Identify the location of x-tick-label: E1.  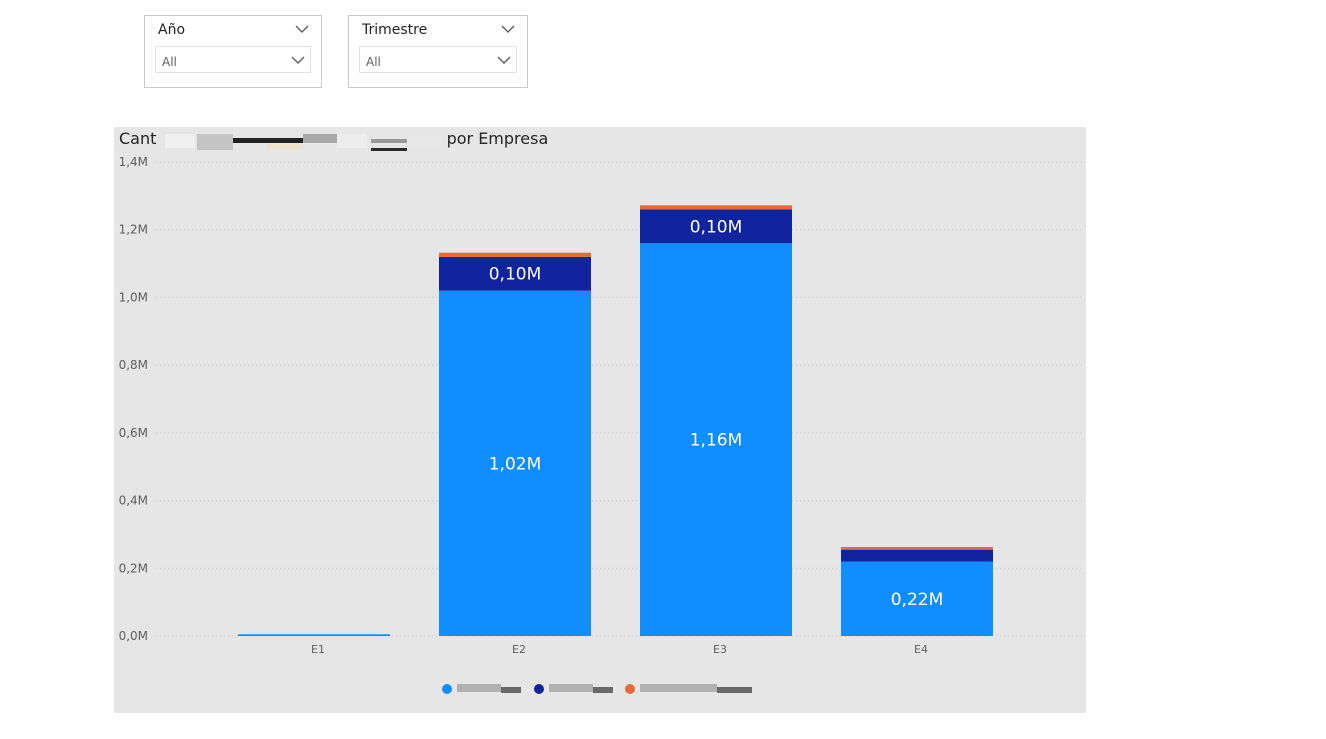
(318, 649).